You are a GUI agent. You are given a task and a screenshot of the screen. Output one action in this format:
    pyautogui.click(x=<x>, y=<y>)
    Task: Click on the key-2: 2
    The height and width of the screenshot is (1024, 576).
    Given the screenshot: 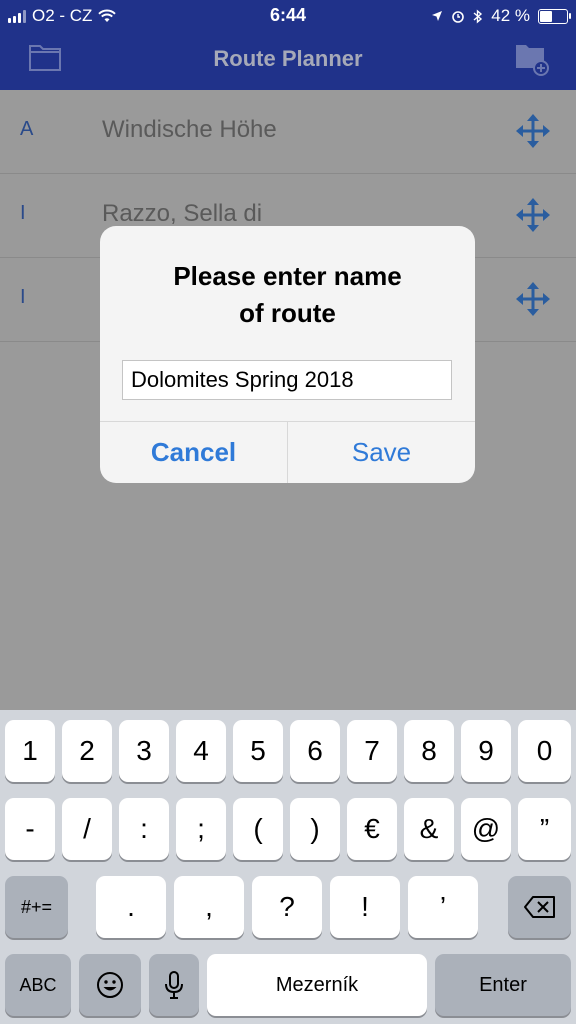 What is the action you would take?
    pyautogui.click(x=87, y=751)
    